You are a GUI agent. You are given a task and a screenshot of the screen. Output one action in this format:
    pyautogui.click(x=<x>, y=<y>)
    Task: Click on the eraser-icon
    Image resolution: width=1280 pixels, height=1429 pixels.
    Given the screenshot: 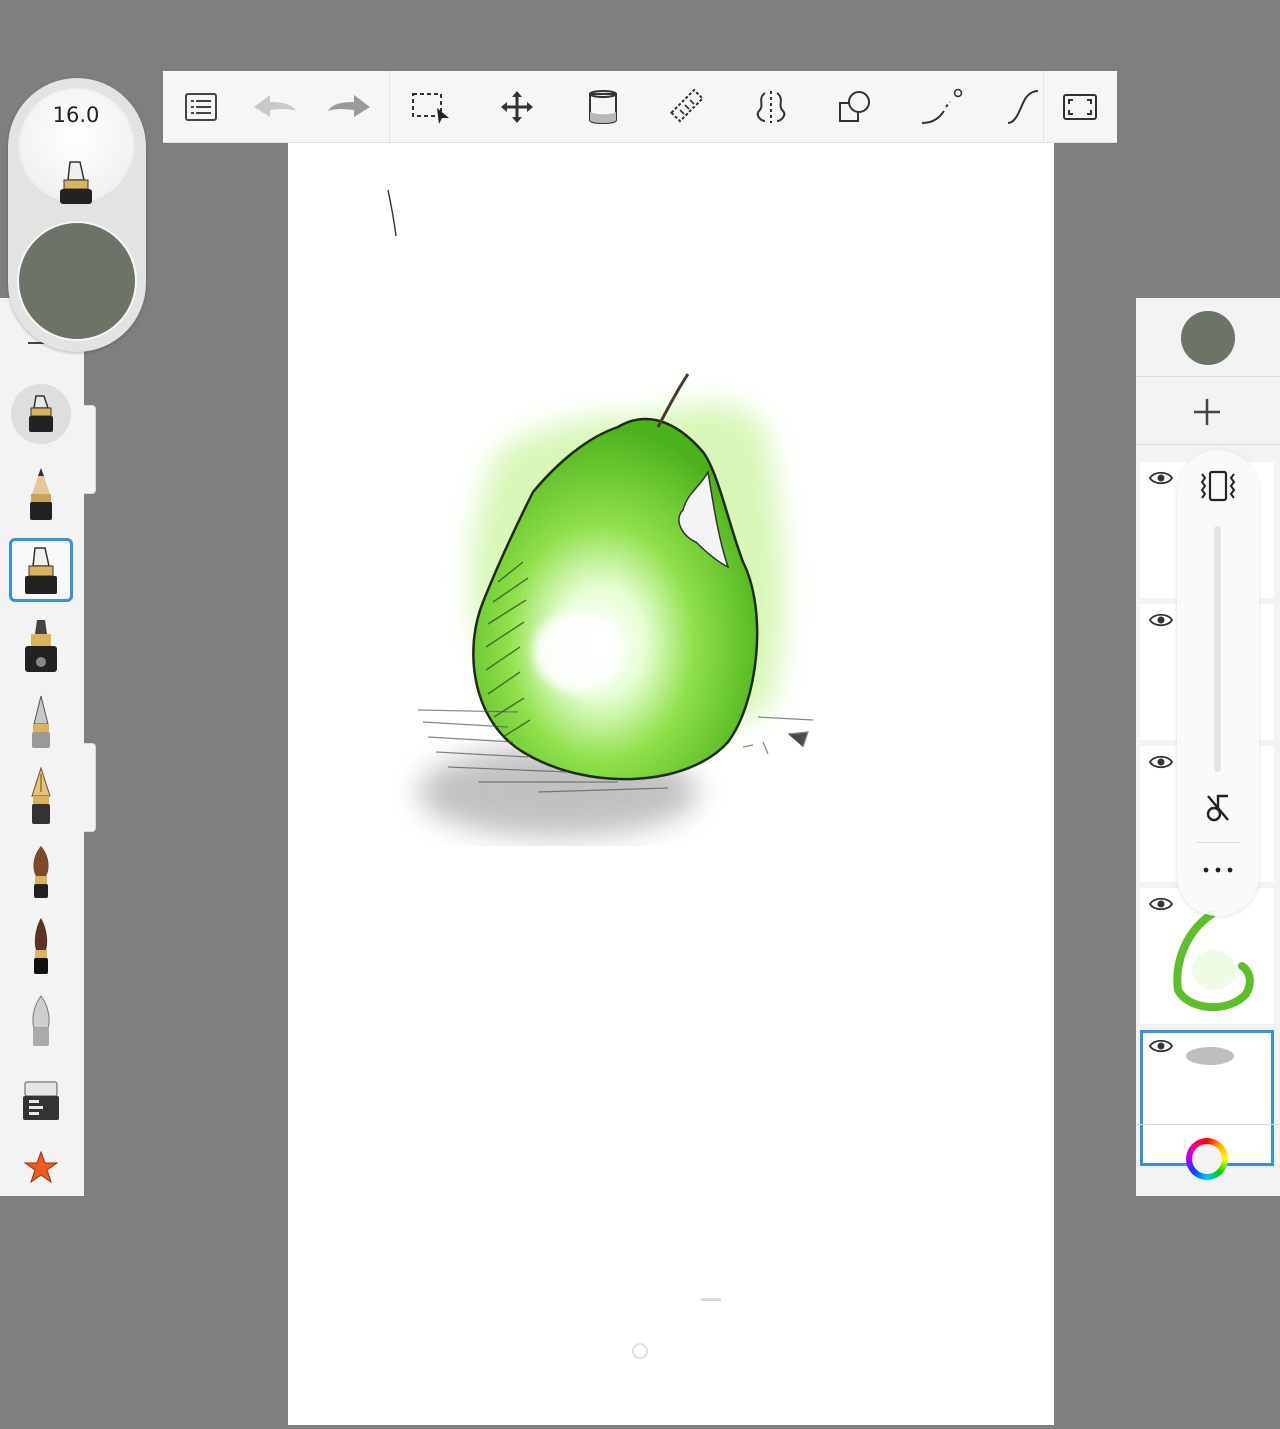 What is the action you would take?
    pyautogui.click(x=41, y=1100)
    